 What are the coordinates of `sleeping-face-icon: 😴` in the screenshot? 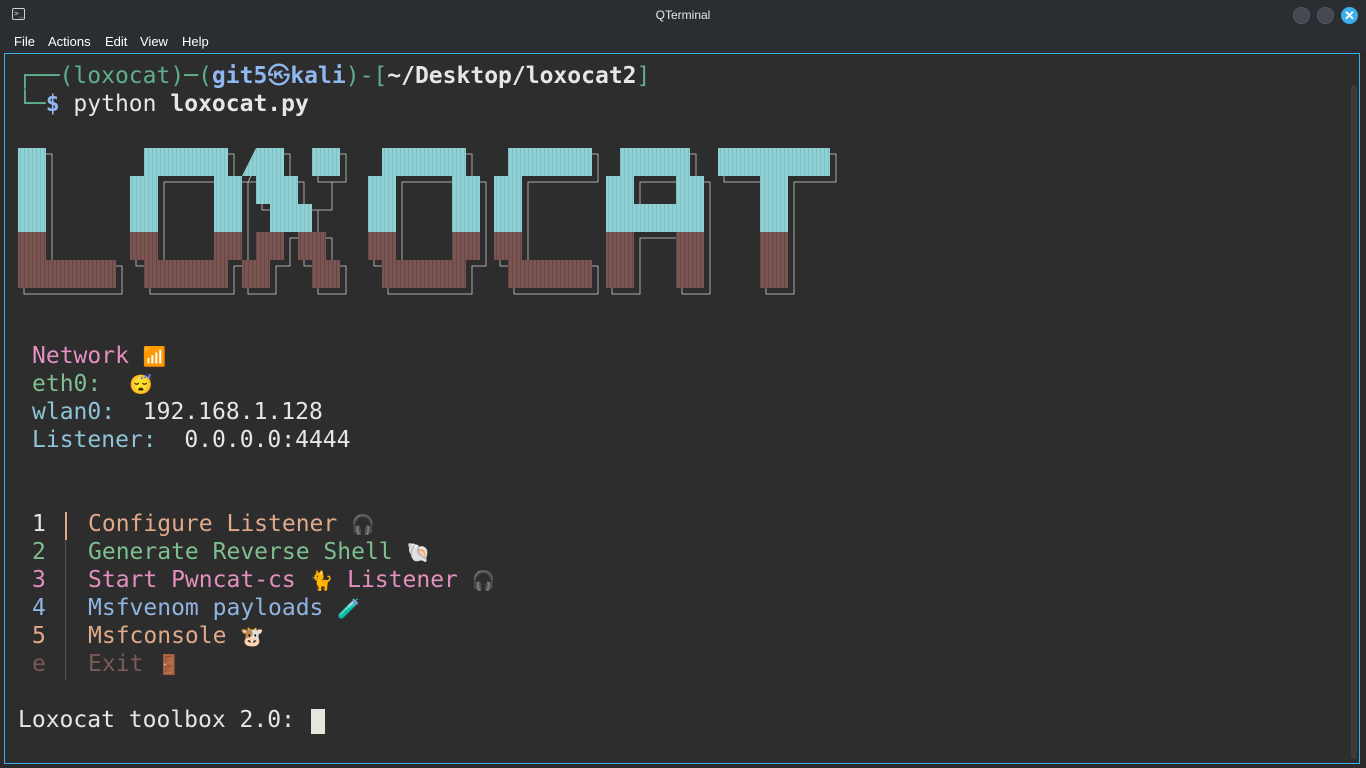 It's located at (140, 385).